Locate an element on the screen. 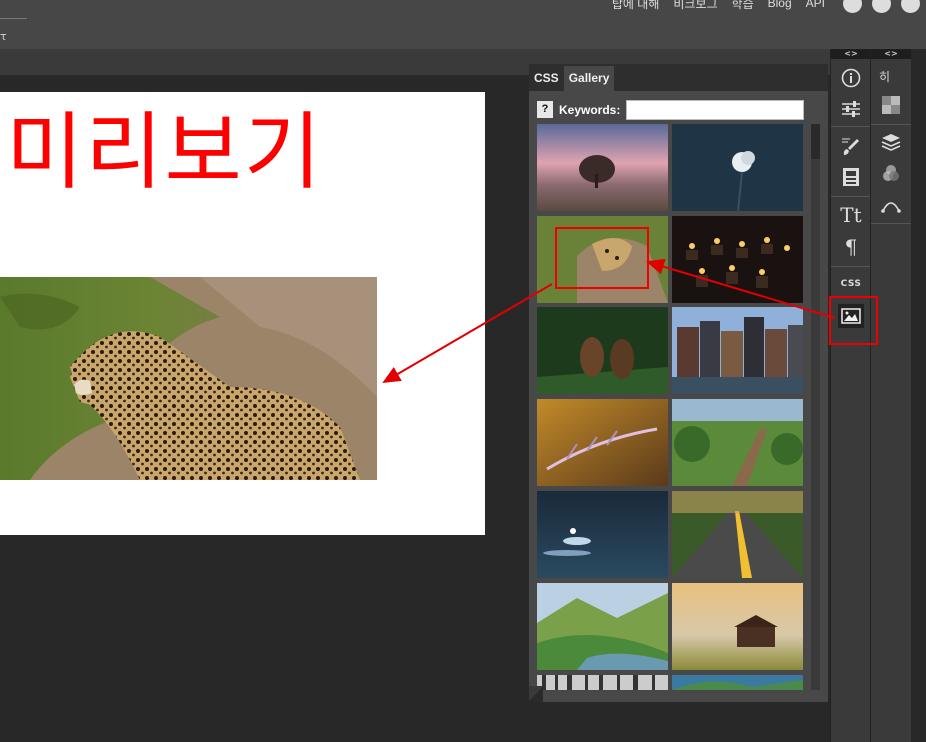 Image resolution: width=926 pixels, height=742 pixels. scrollbar-thumb is located at coordinates (815, 141).